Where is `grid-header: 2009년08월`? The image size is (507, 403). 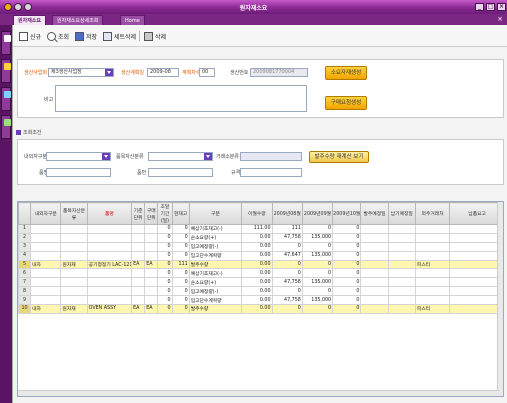 grid-header: 2009년08월 is located at coordinates (287, 213).